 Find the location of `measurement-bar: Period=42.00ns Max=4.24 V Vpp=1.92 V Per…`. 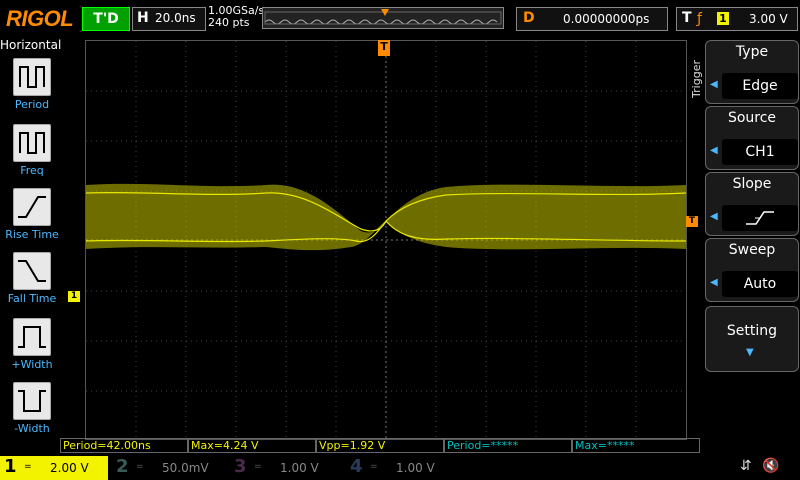

measurement-bar: Period=42.00ns Max=4.24 V Vpp=1.92 V Per… is located at coordinates (380, 445).